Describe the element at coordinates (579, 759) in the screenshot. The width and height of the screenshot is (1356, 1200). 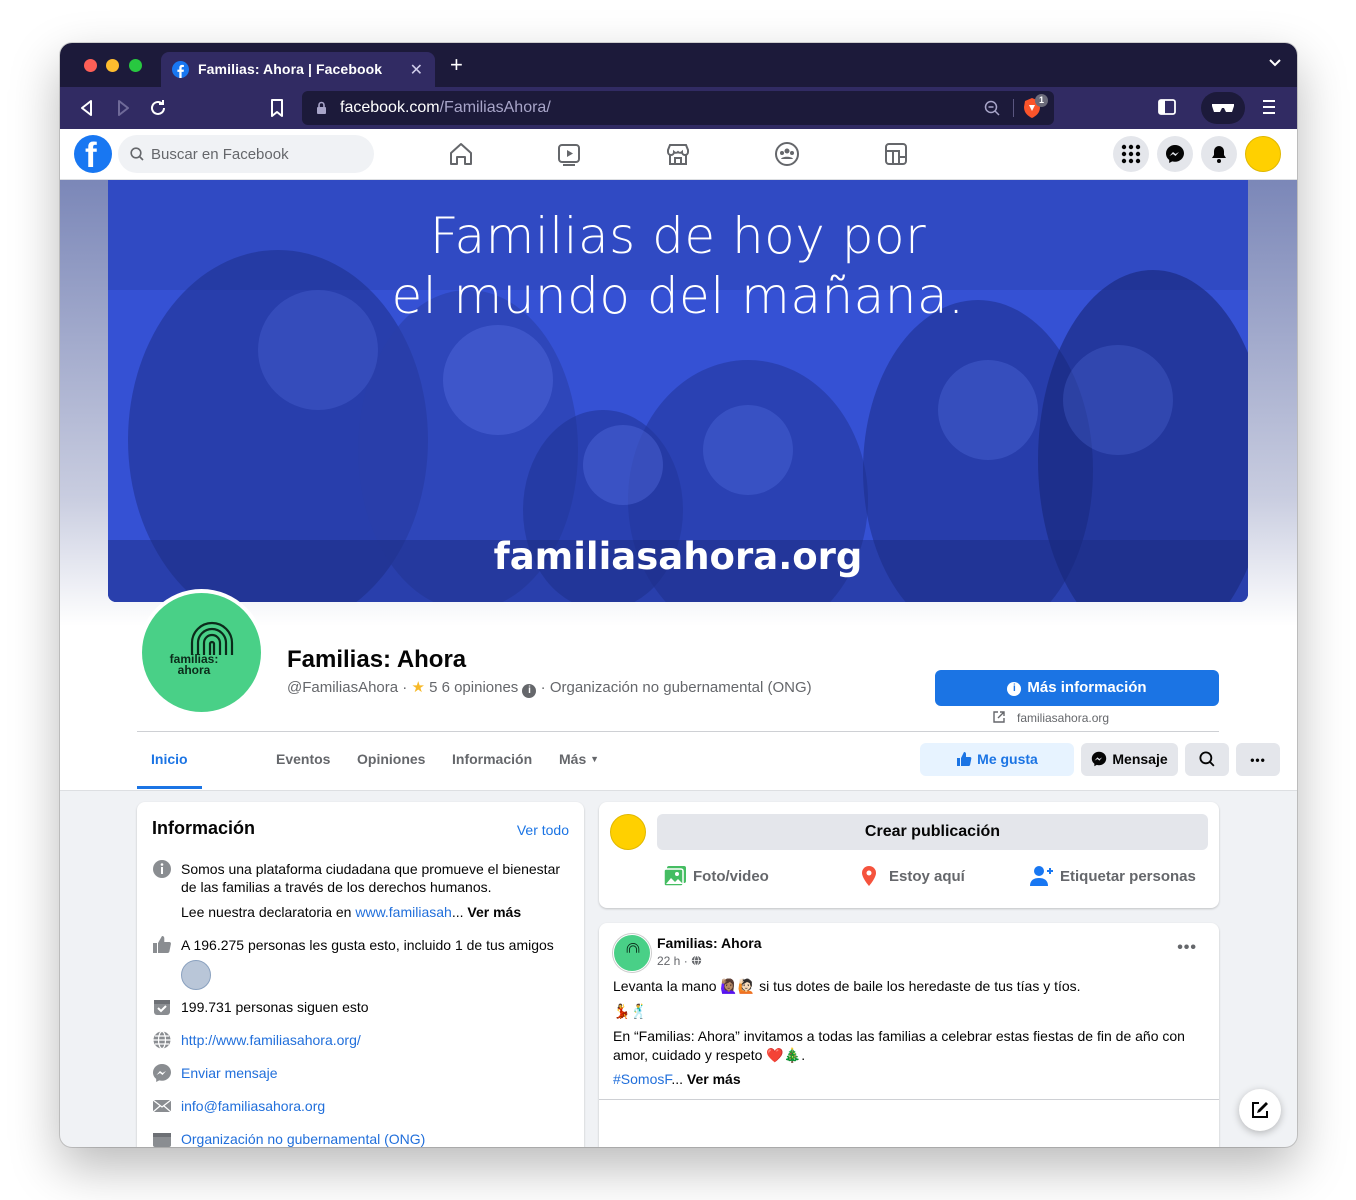
I see `tab-mas: Más ▼` at that location.